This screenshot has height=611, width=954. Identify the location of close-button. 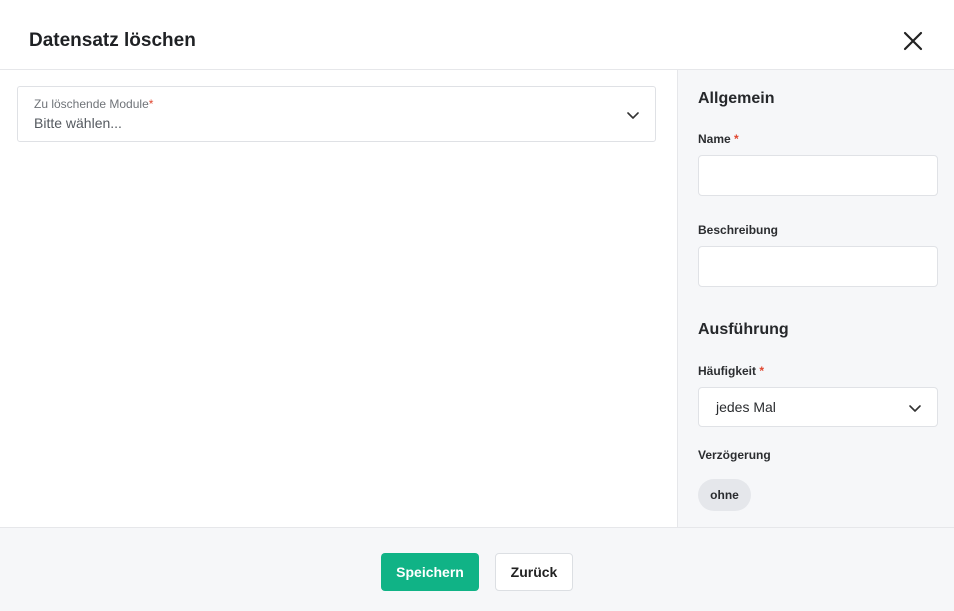
(913, 41).